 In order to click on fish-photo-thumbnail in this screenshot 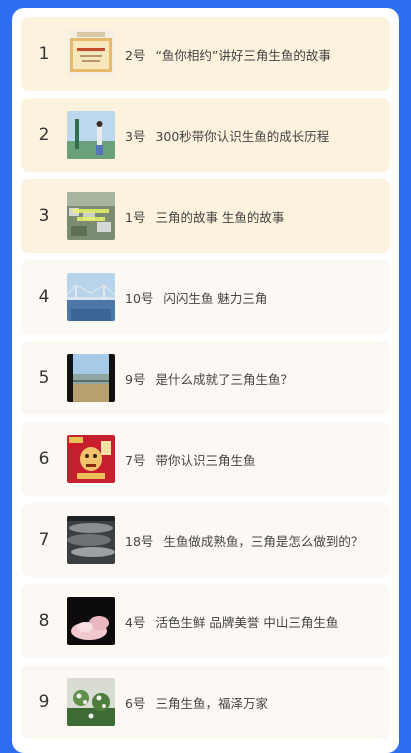, I will do `click(91, 540)`.